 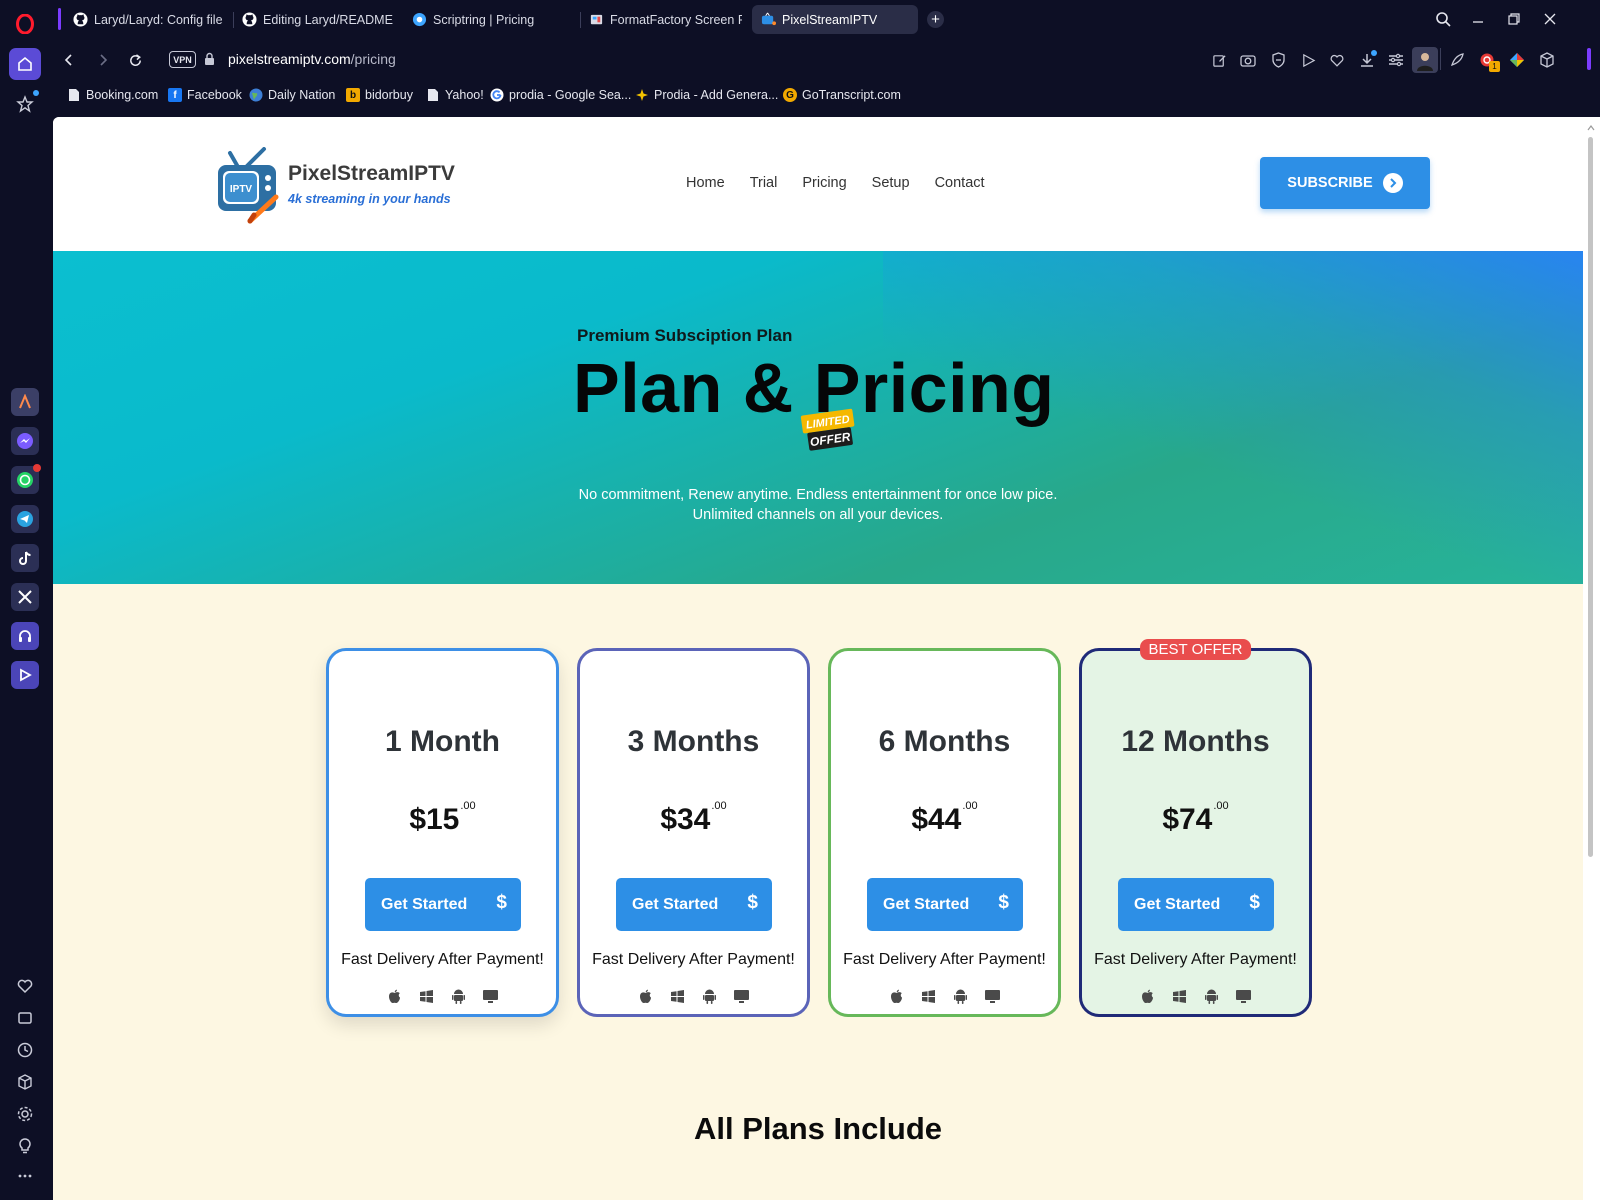 What do you see at coordinates (122, 95) in the screenshot?
I see `bookmark-label: Booking.com` at bounding box center [122, 95].